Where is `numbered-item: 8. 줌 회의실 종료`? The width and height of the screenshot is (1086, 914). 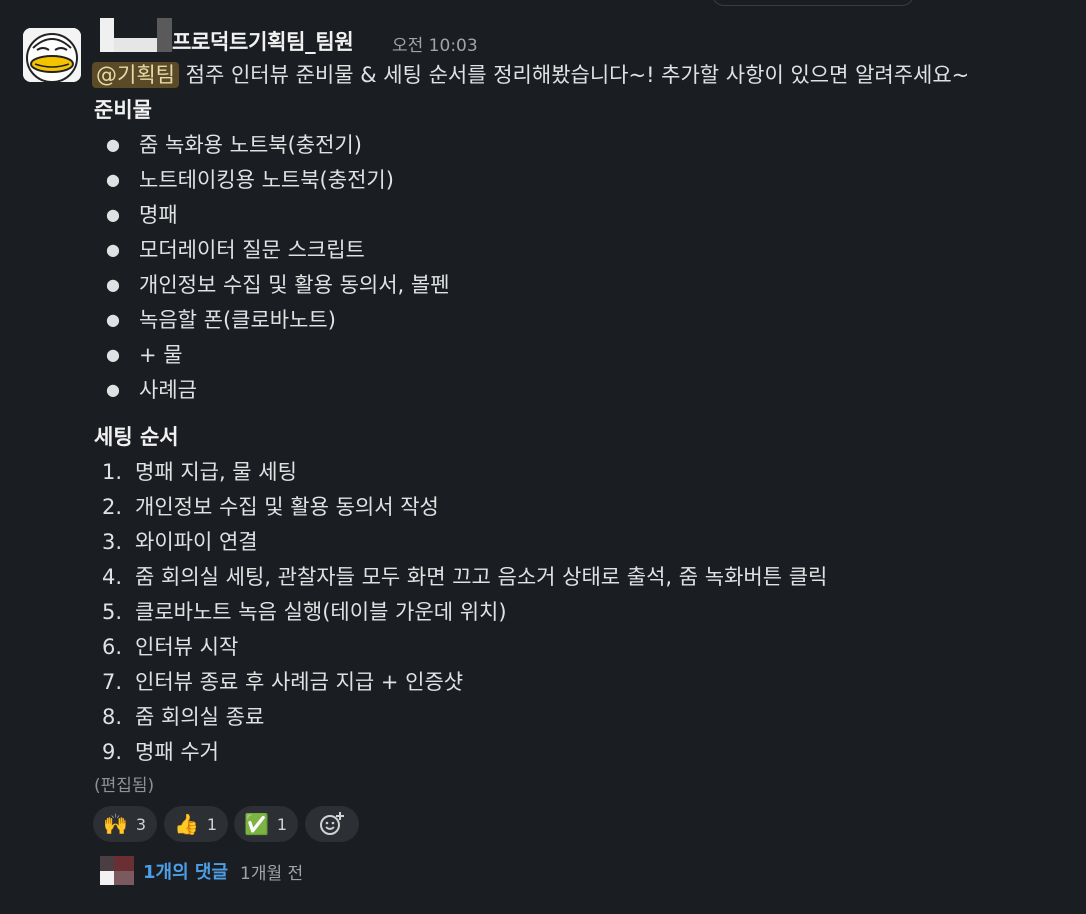 numbered-item: 8. 줌 회의실 종료 is located at coordinates (183, 717).